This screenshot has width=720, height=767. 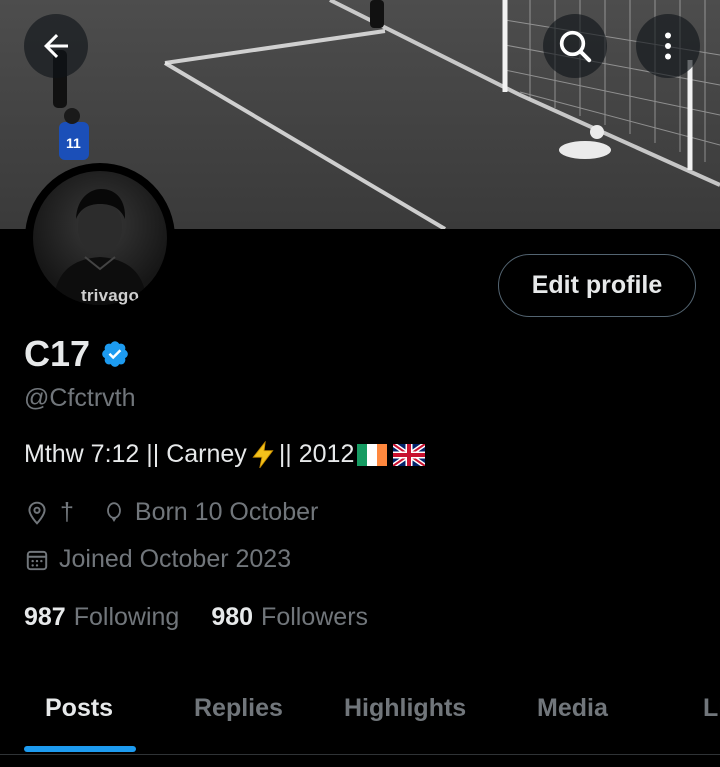 What do you see at coordinates (226, 512) in the screenshot?
I see `birthday-text: Born 10 October` at bounding box center [226, 512].